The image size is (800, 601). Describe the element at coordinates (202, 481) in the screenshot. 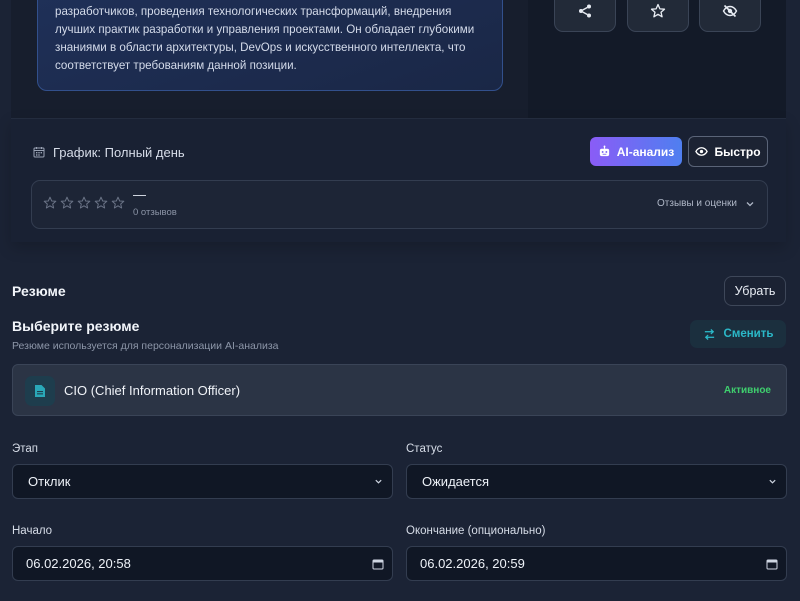

I see `stage-select: Отклик` at that location.